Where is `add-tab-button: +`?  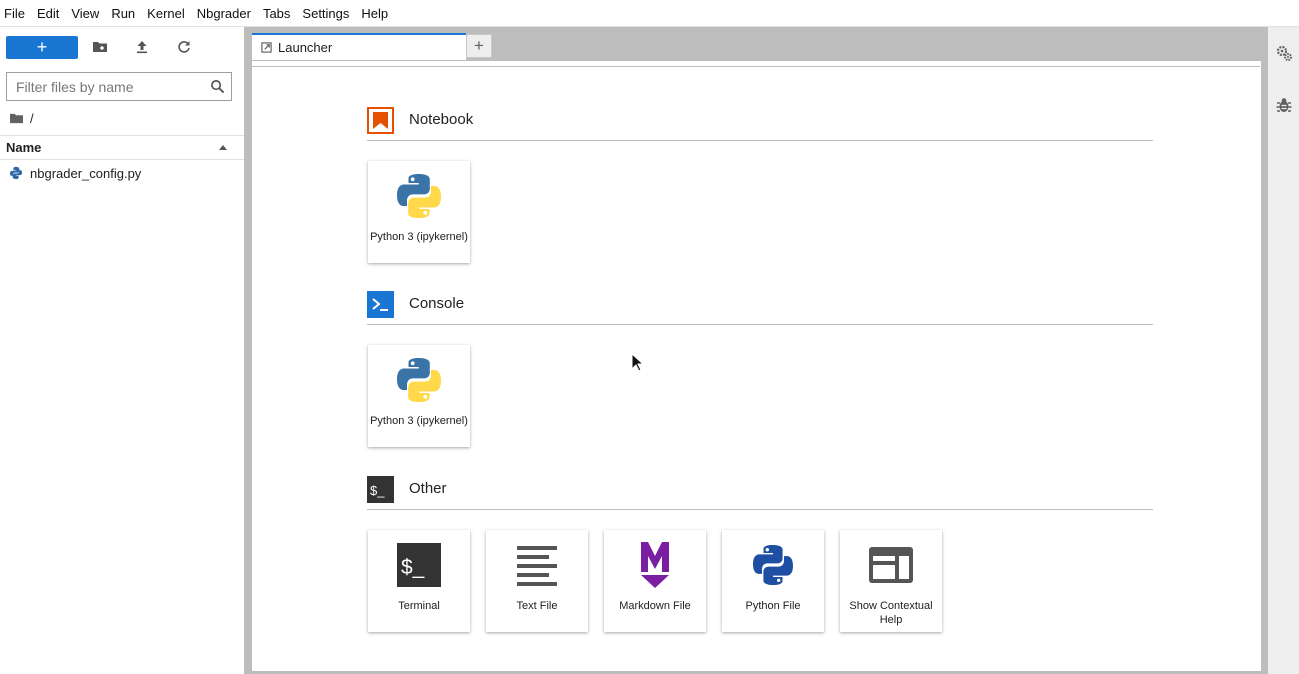 add-tab-button: + is located at coordinates (479, 46).